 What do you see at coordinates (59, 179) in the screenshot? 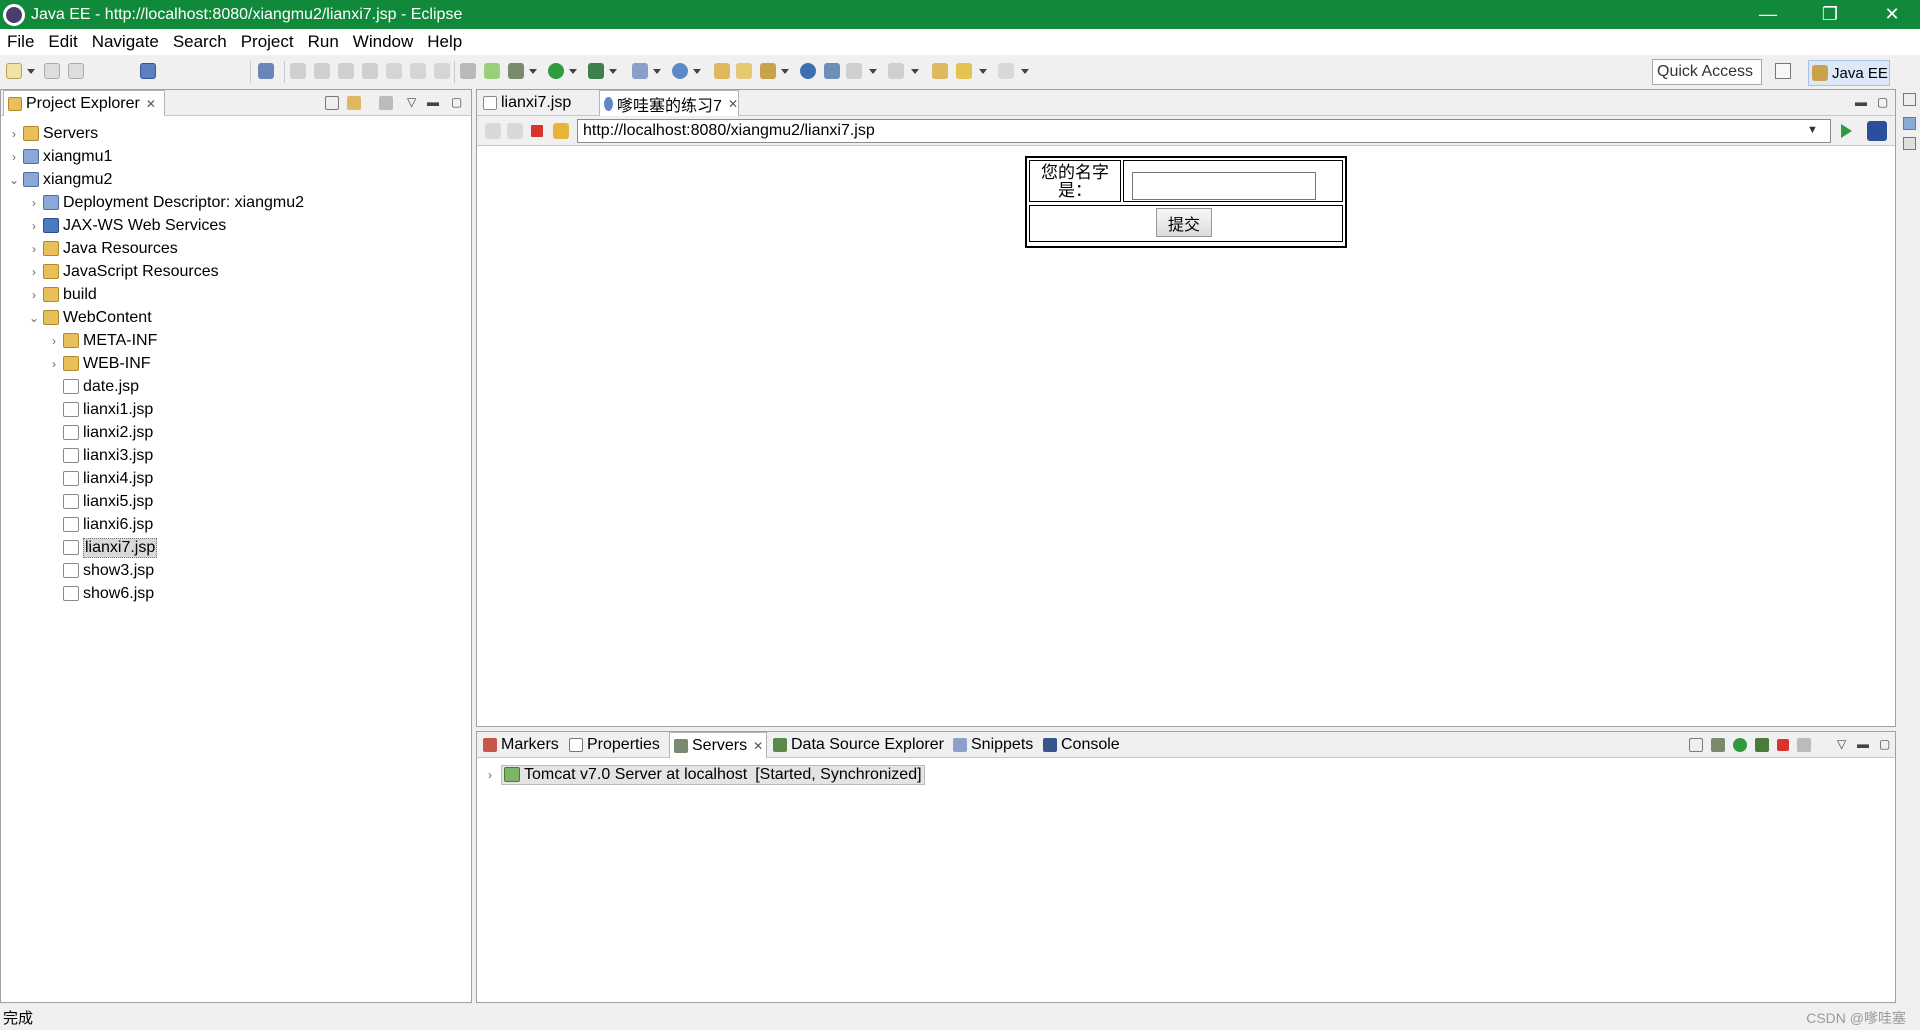
I see `tree-item: ⌄ xiangmu2` at bounding box center [59, 179].